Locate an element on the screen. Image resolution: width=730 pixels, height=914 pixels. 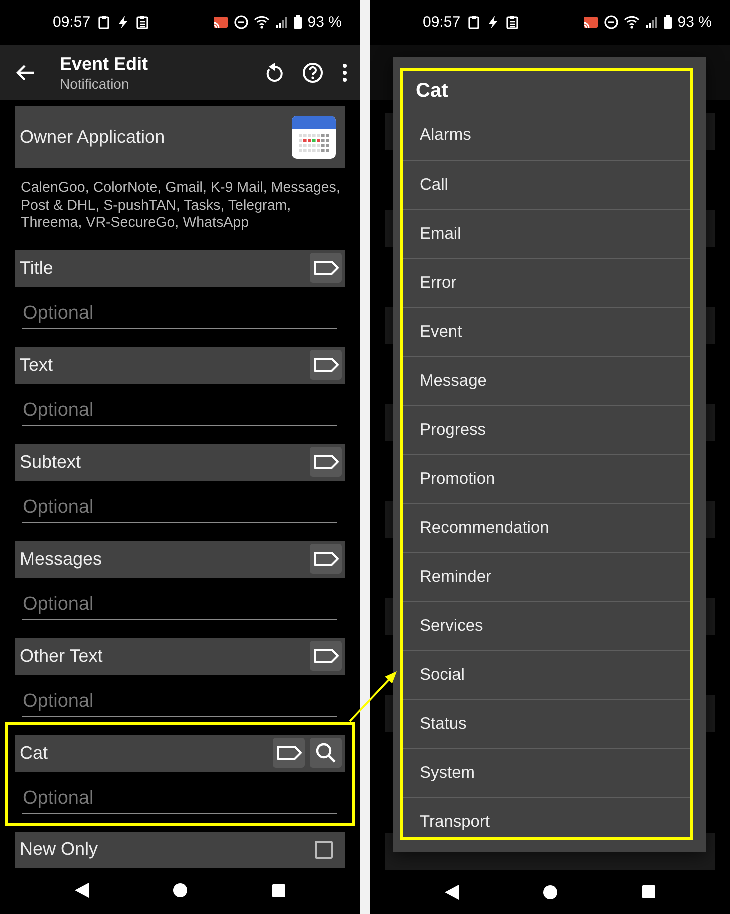
dialog-option: Social is located at coordinates (546, 674).